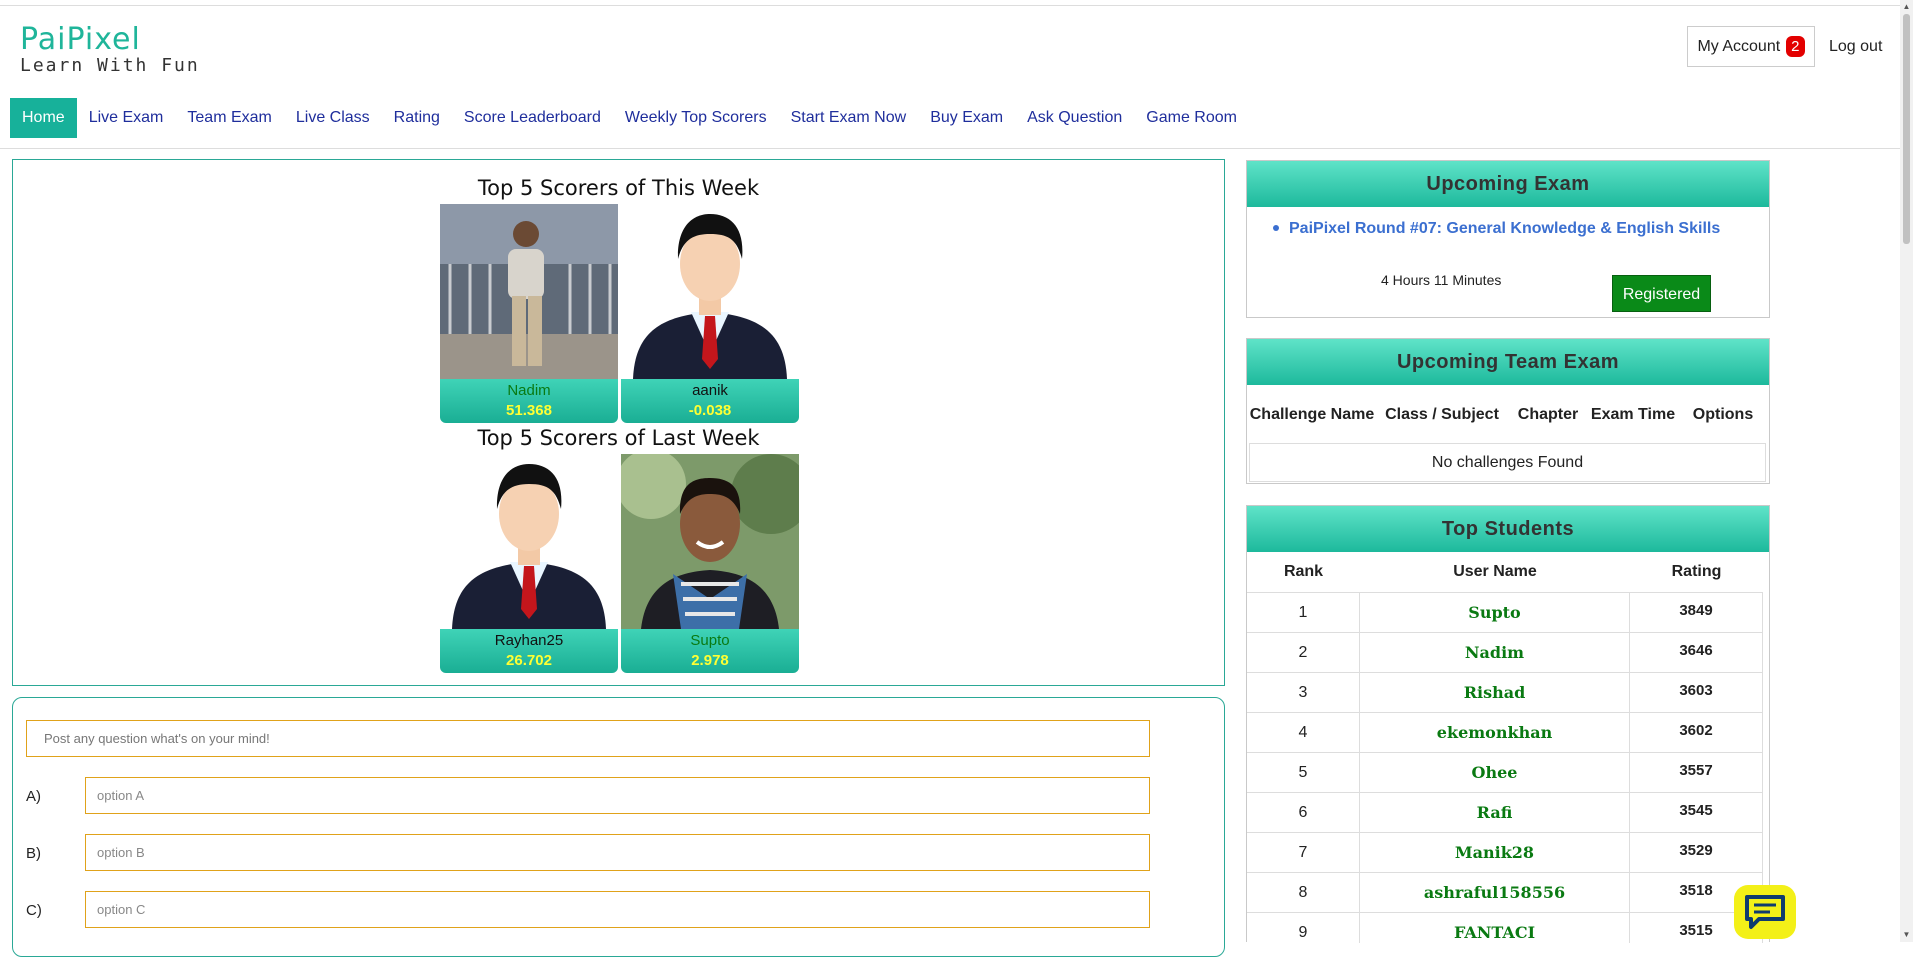 This screenshot has height=957, width=1913. I want to click on question-input: Post any question what's on your mind!, so click(588, 738).